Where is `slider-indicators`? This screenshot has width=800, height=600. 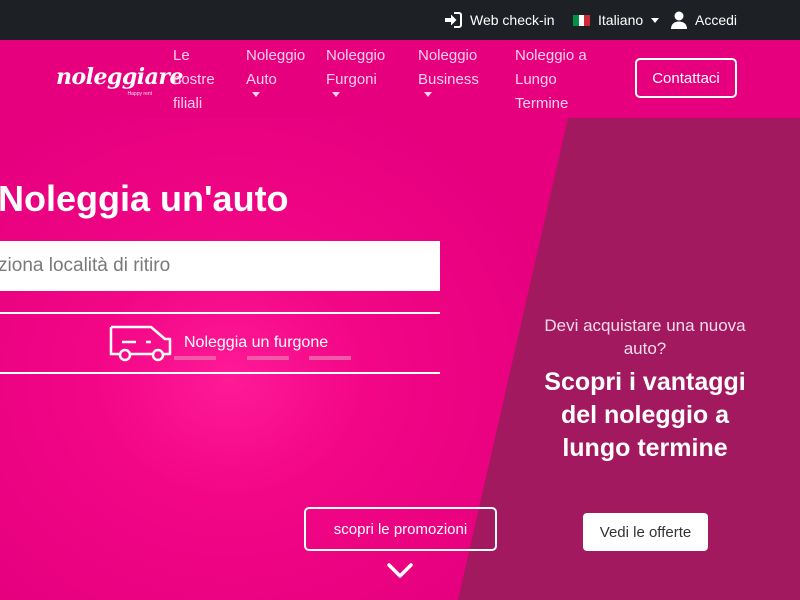
slider-indicators is located at coordinates (264, 358).